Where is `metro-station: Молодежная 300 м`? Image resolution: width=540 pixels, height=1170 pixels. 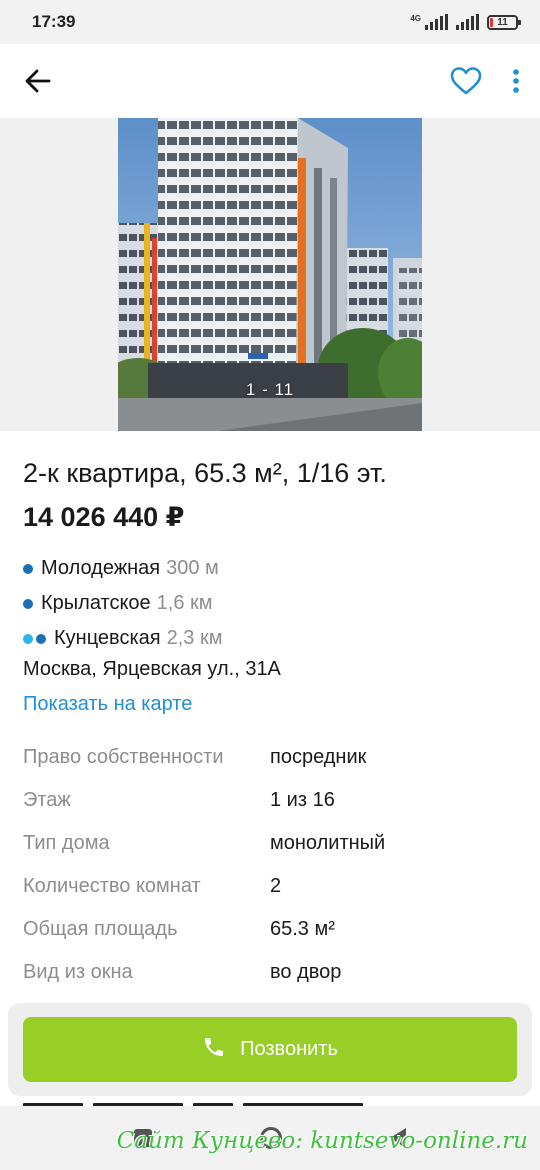 metro-station: Молодежная 300 м is located at coordinates (121, 568).